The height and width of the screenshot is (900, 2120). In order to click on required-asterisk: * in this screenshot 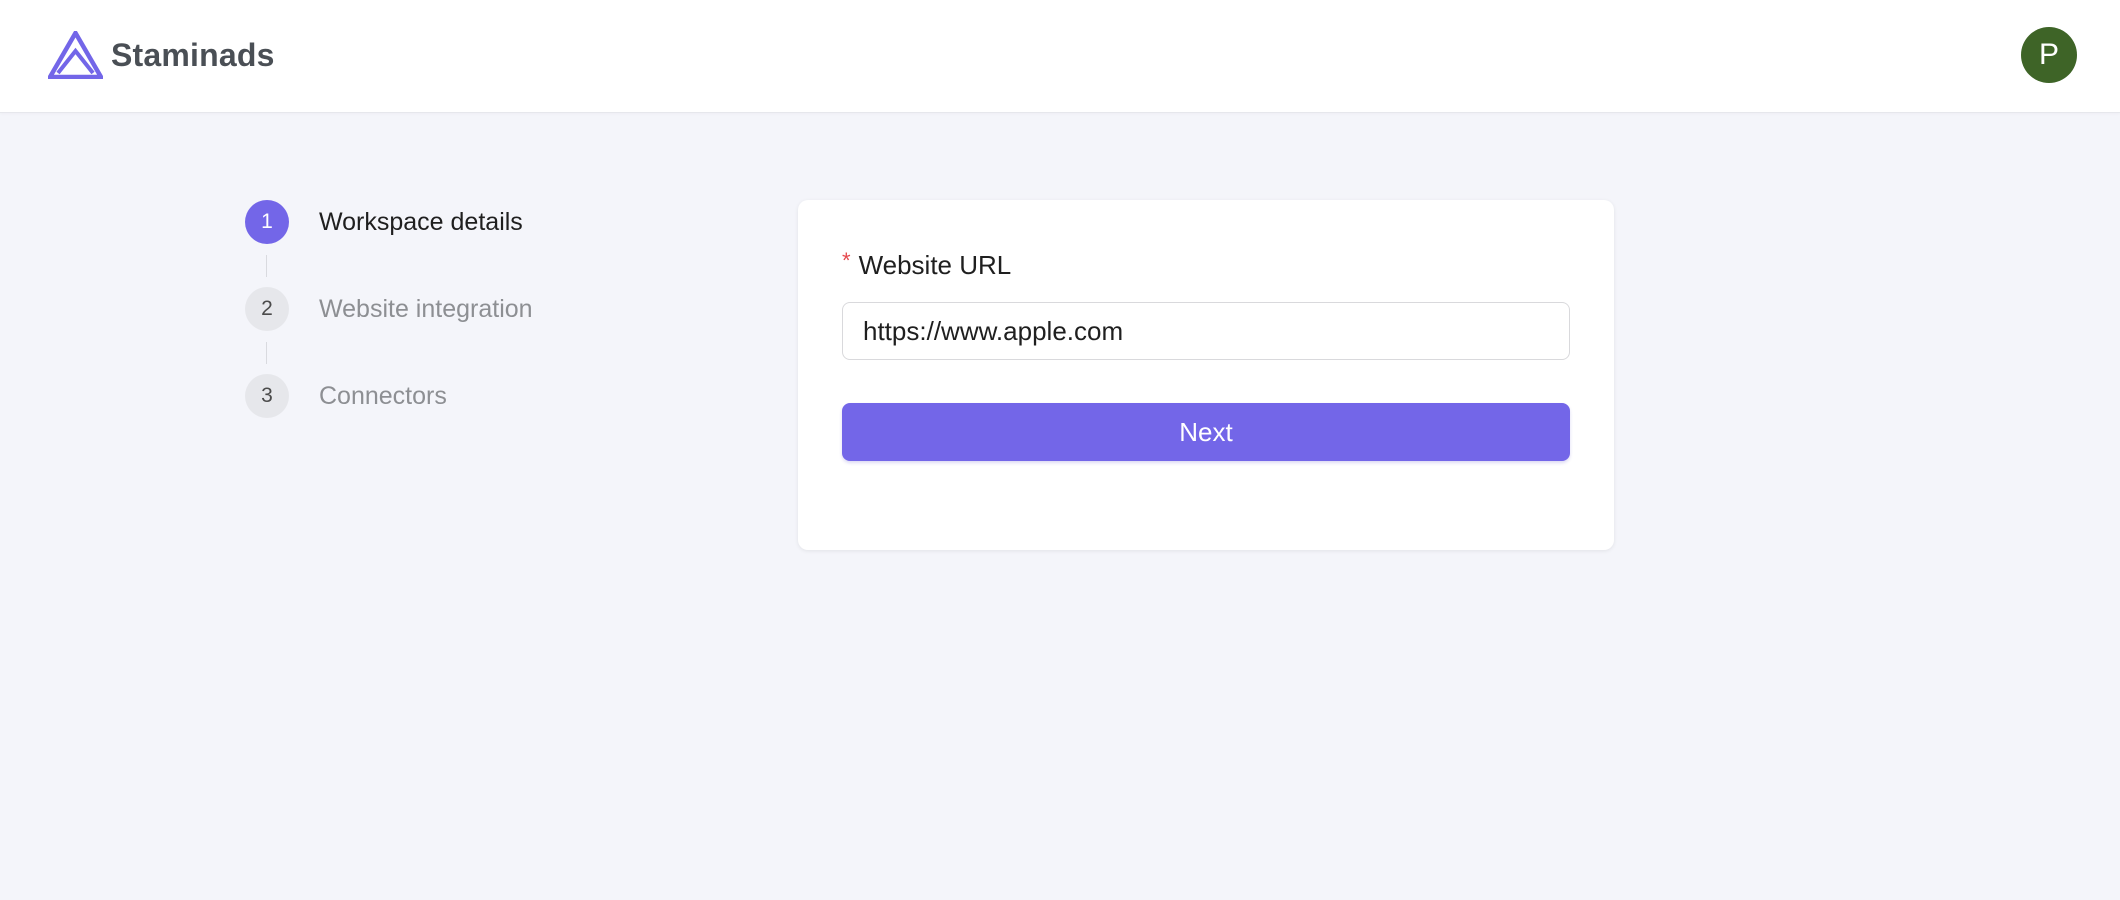, I will do `click(846, 260)`.